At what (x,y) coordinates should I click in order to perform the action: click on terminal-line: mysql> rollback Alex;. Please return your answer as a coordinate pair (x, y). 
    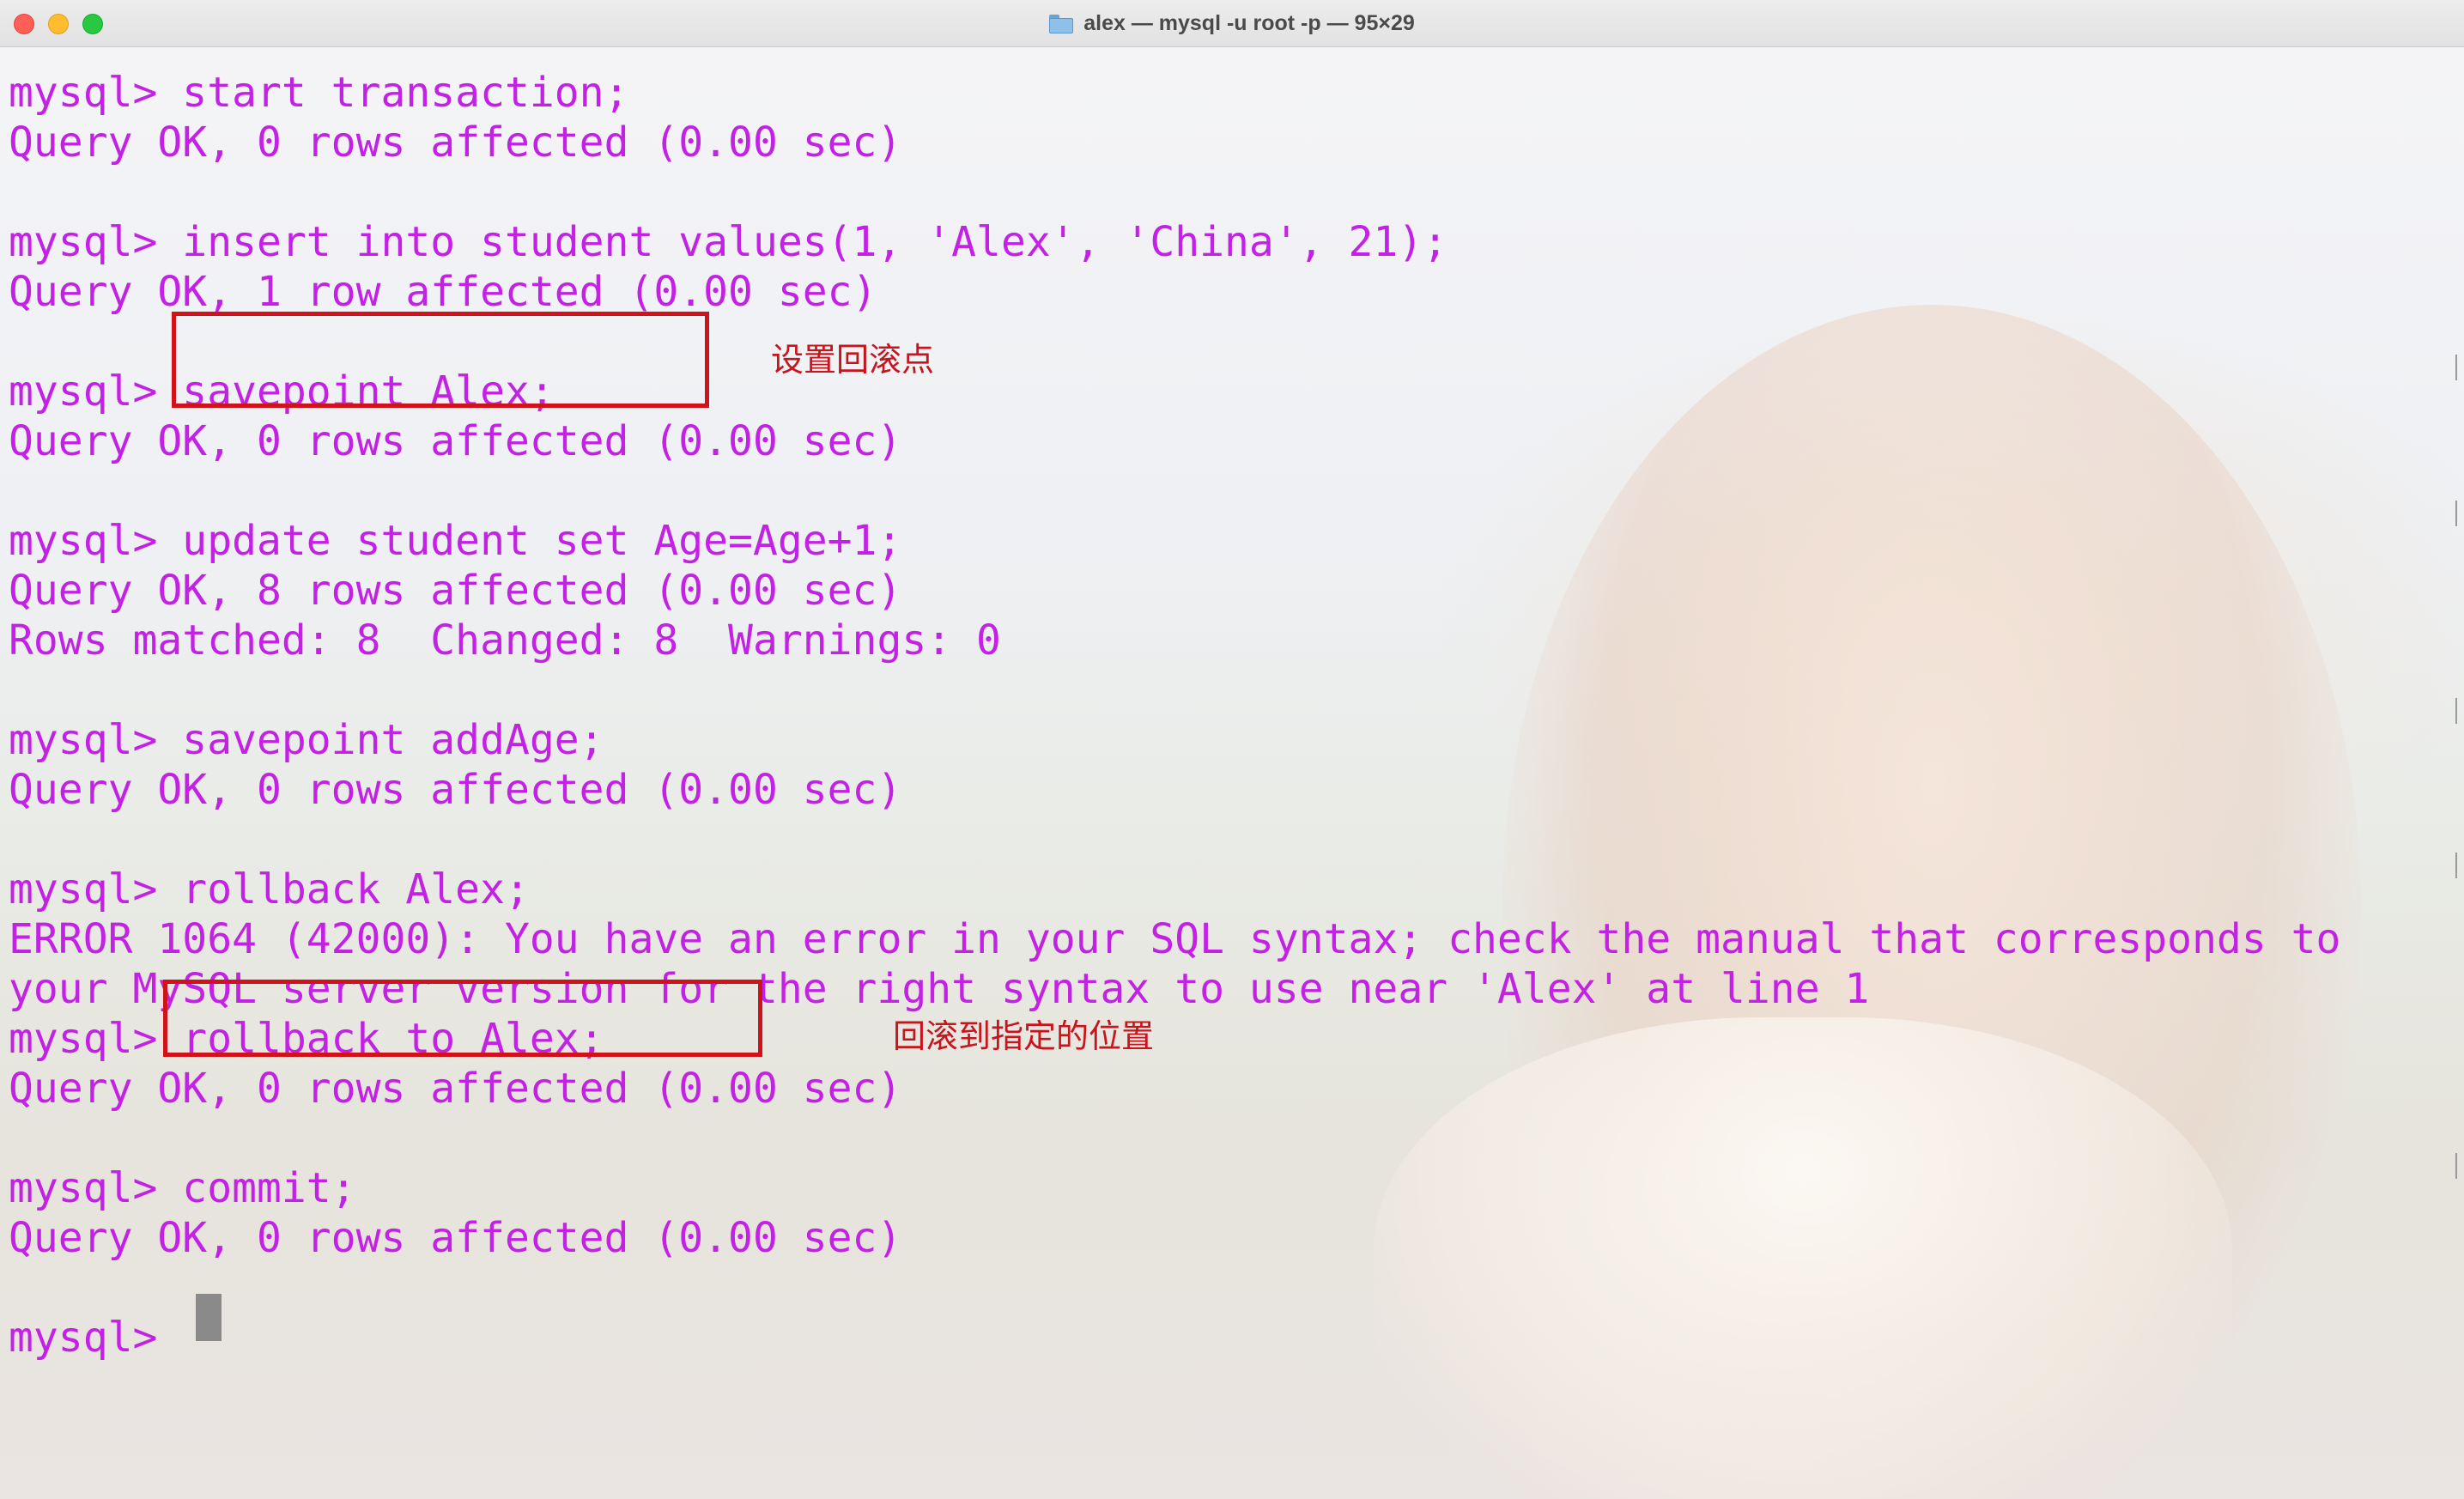
    Looking at the image, I should click on (269, 889).